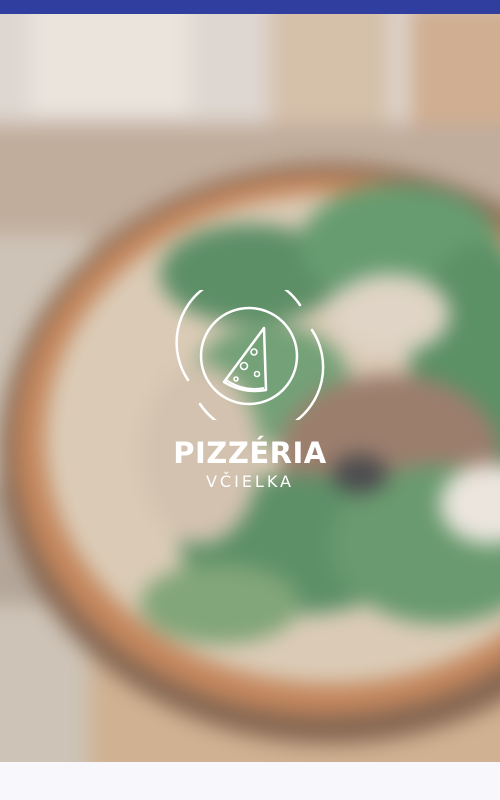 The image size is (500, 800). I want to click on brand-subtitle: VČIELKA, so click(249, 481).